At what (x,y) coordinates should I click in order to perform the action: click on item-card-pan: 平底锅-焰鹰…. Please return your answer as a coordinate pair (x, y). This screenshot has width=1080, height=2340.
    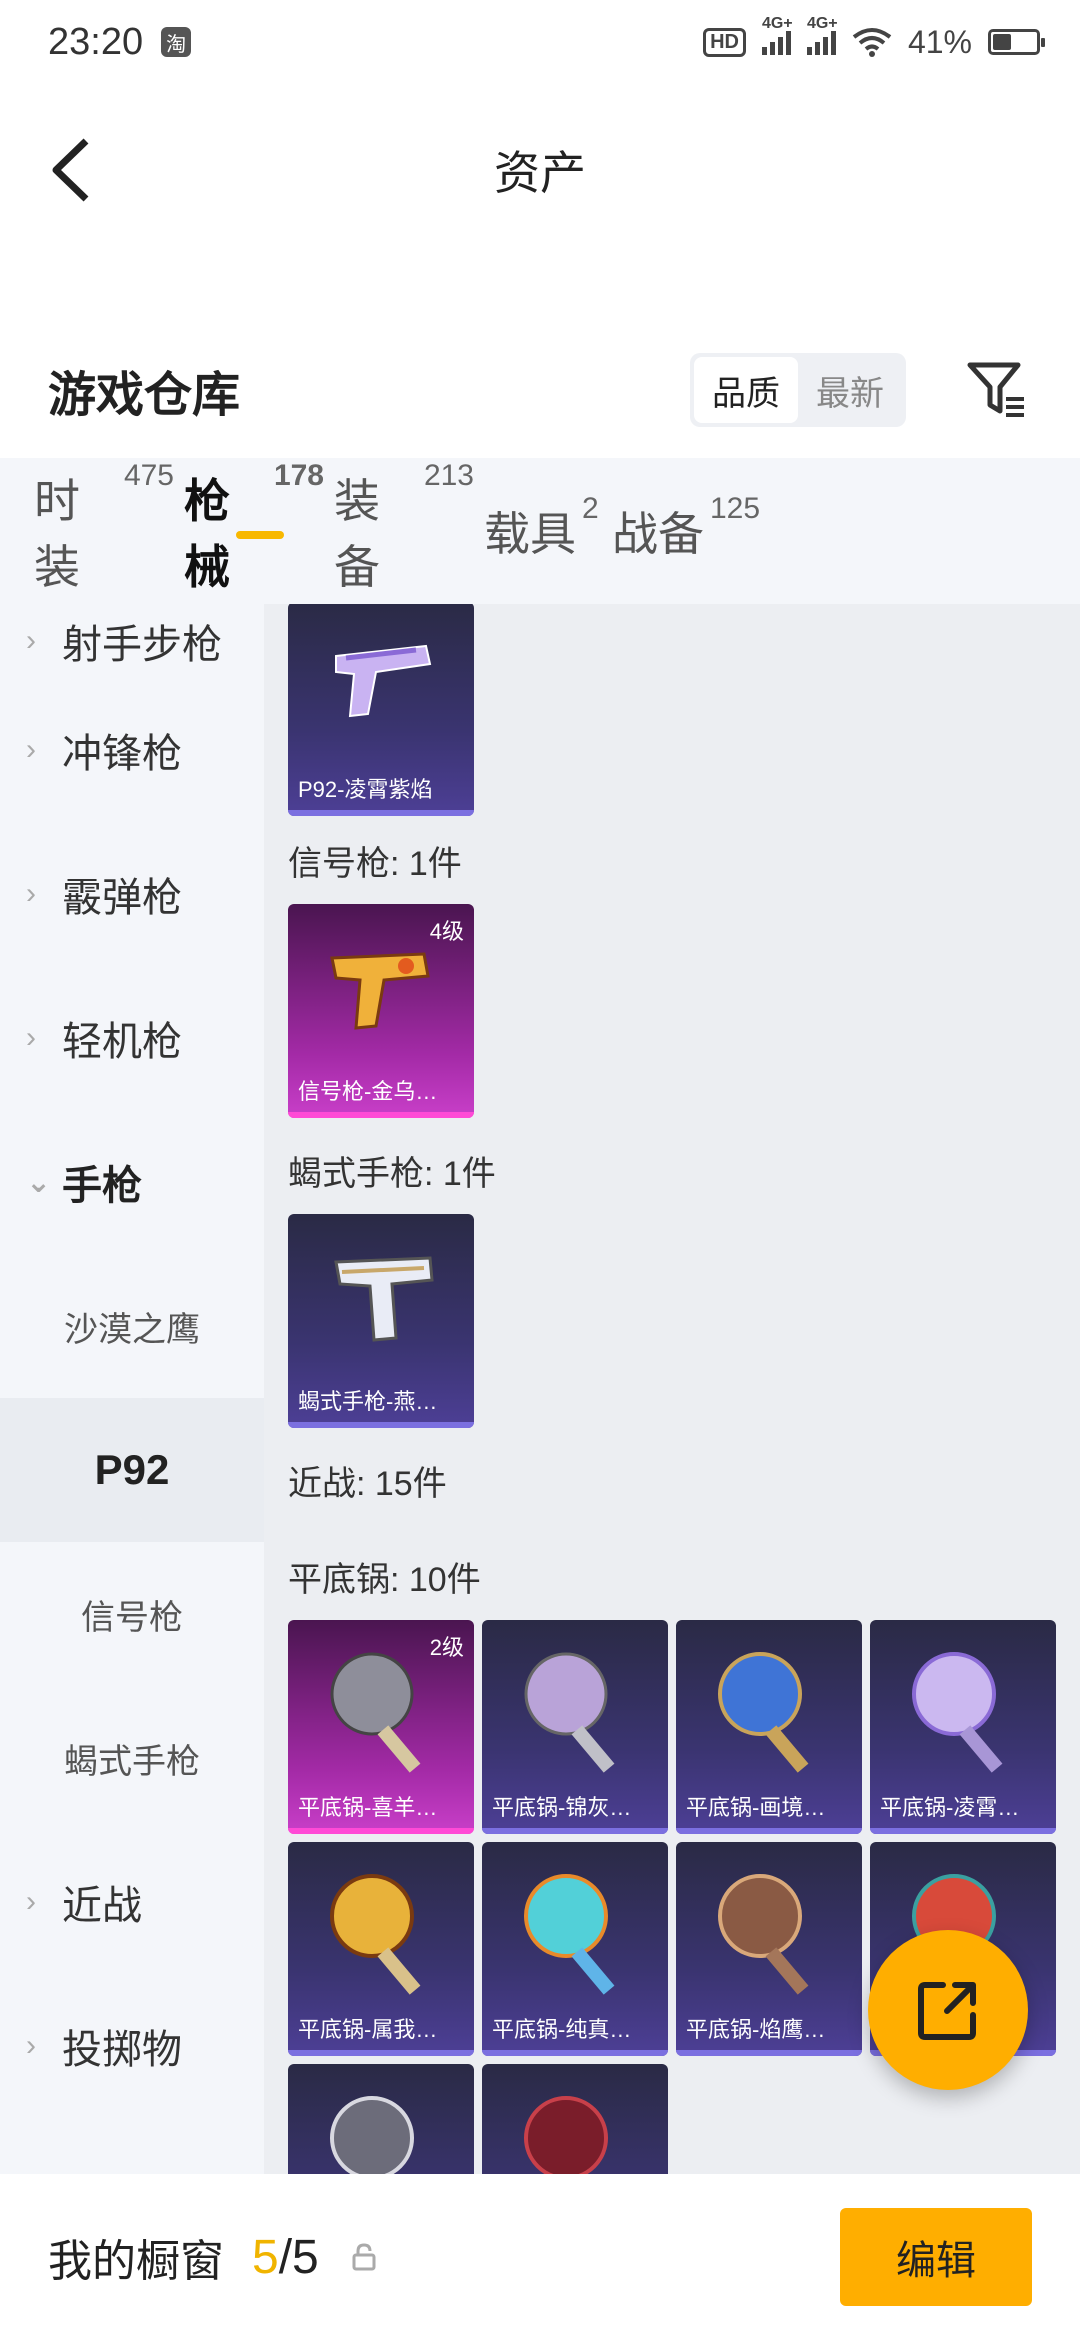
    Looking at the image, I should click on (769, 1949).